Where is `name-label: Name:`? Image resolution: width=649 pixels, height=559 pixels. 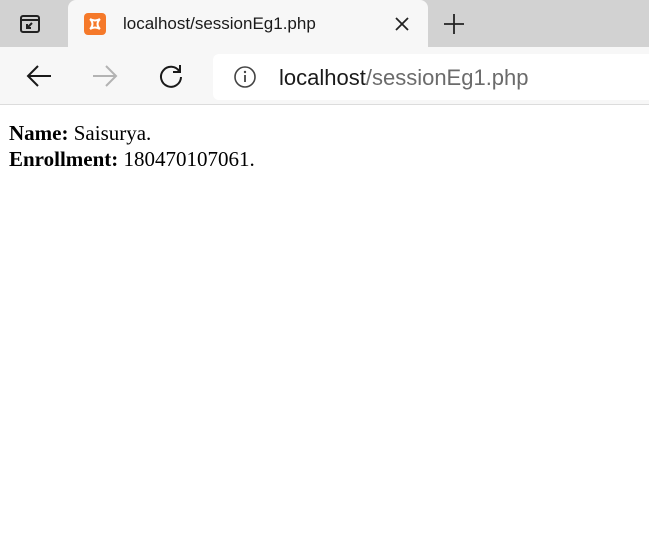
name-label: Name: is located at coordinates (39, 133).